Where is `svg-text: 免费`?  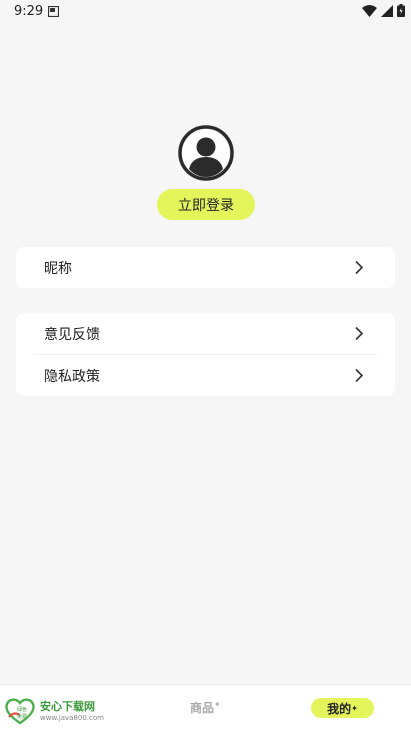
svg-text: 免费 is located at coordinates (22, 716).